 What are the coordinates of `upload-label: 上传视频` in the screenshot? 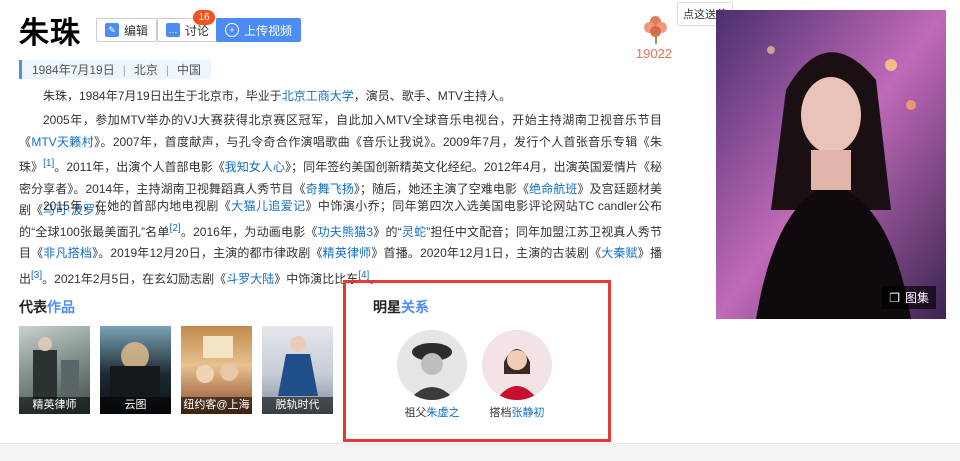 It's located at (268, 30).